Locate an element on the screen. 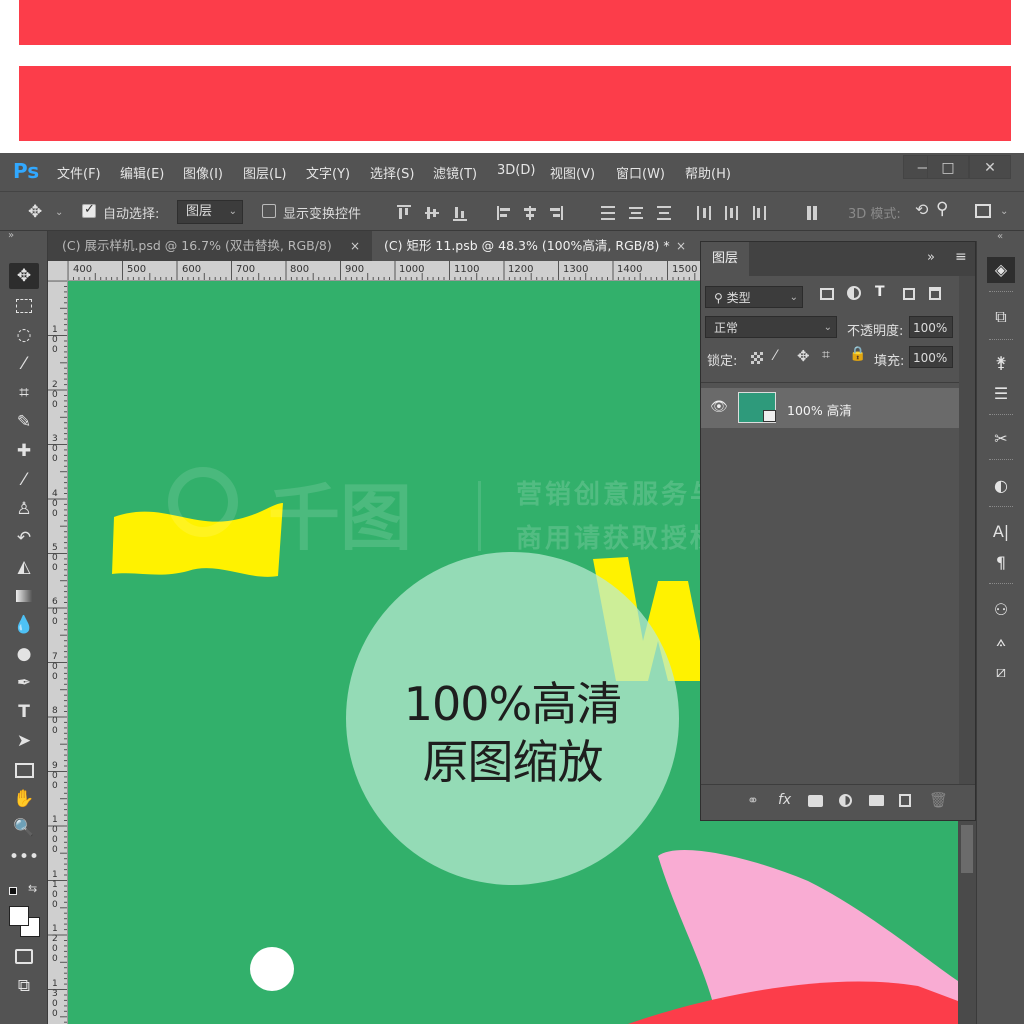 The width and height of the screenshot is (1024, 1024). menu-edit: 编辑(E) is located at coordinates (142, 172).